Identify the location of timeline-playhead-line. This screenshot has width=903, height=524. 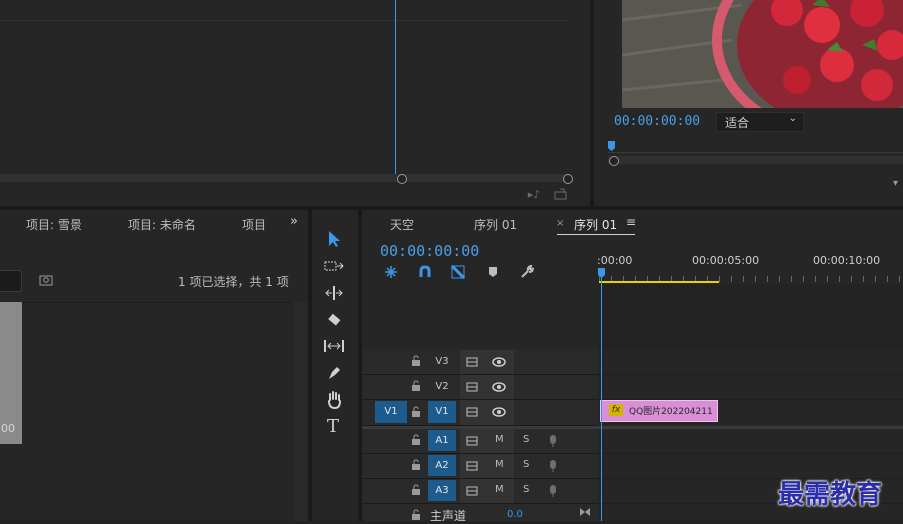
(601, 398).